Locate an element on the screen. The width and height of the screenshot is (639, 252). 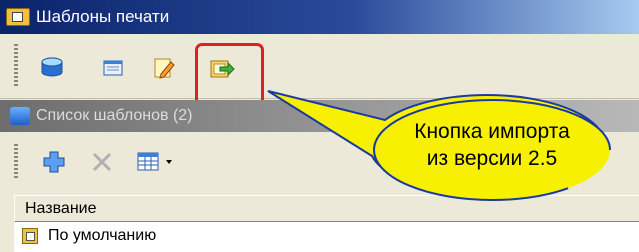
callout-line-1: Кнопка импорта is located at coordinates (492, 131).